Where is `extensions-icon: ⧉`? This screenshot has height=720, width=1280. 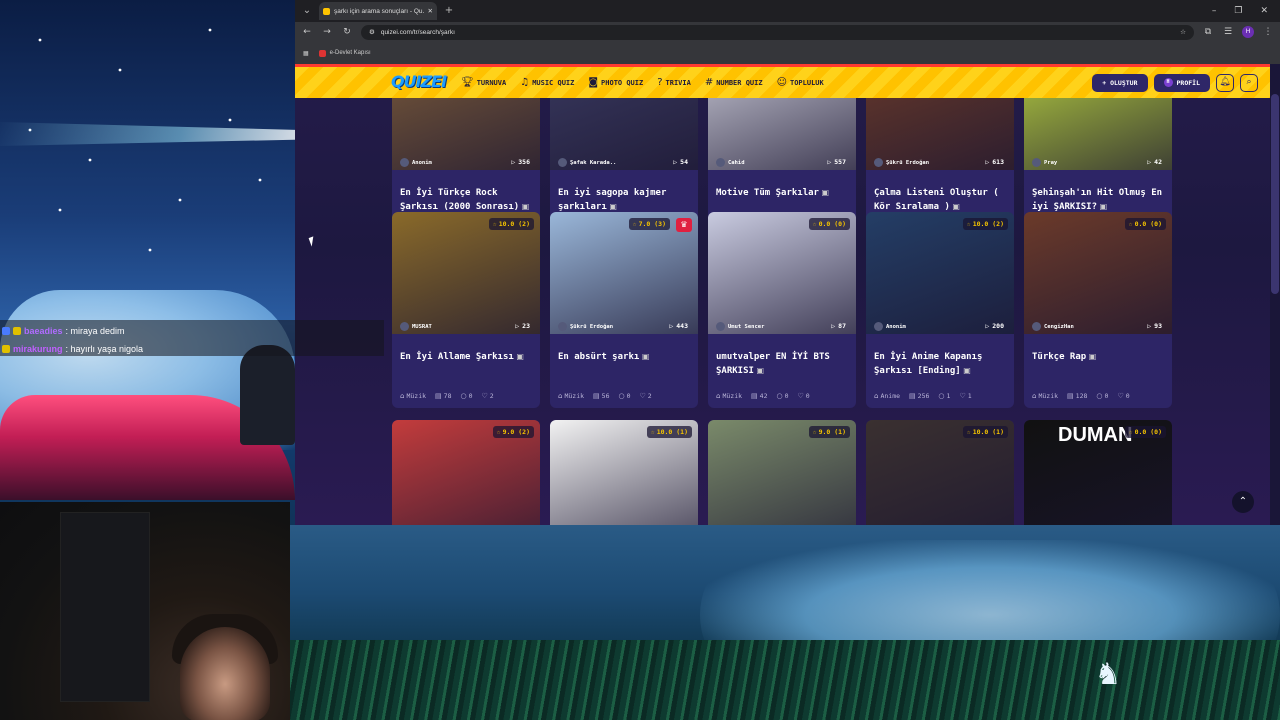 extensions-icon: ⧉ is located at coordinates (1208, 32).